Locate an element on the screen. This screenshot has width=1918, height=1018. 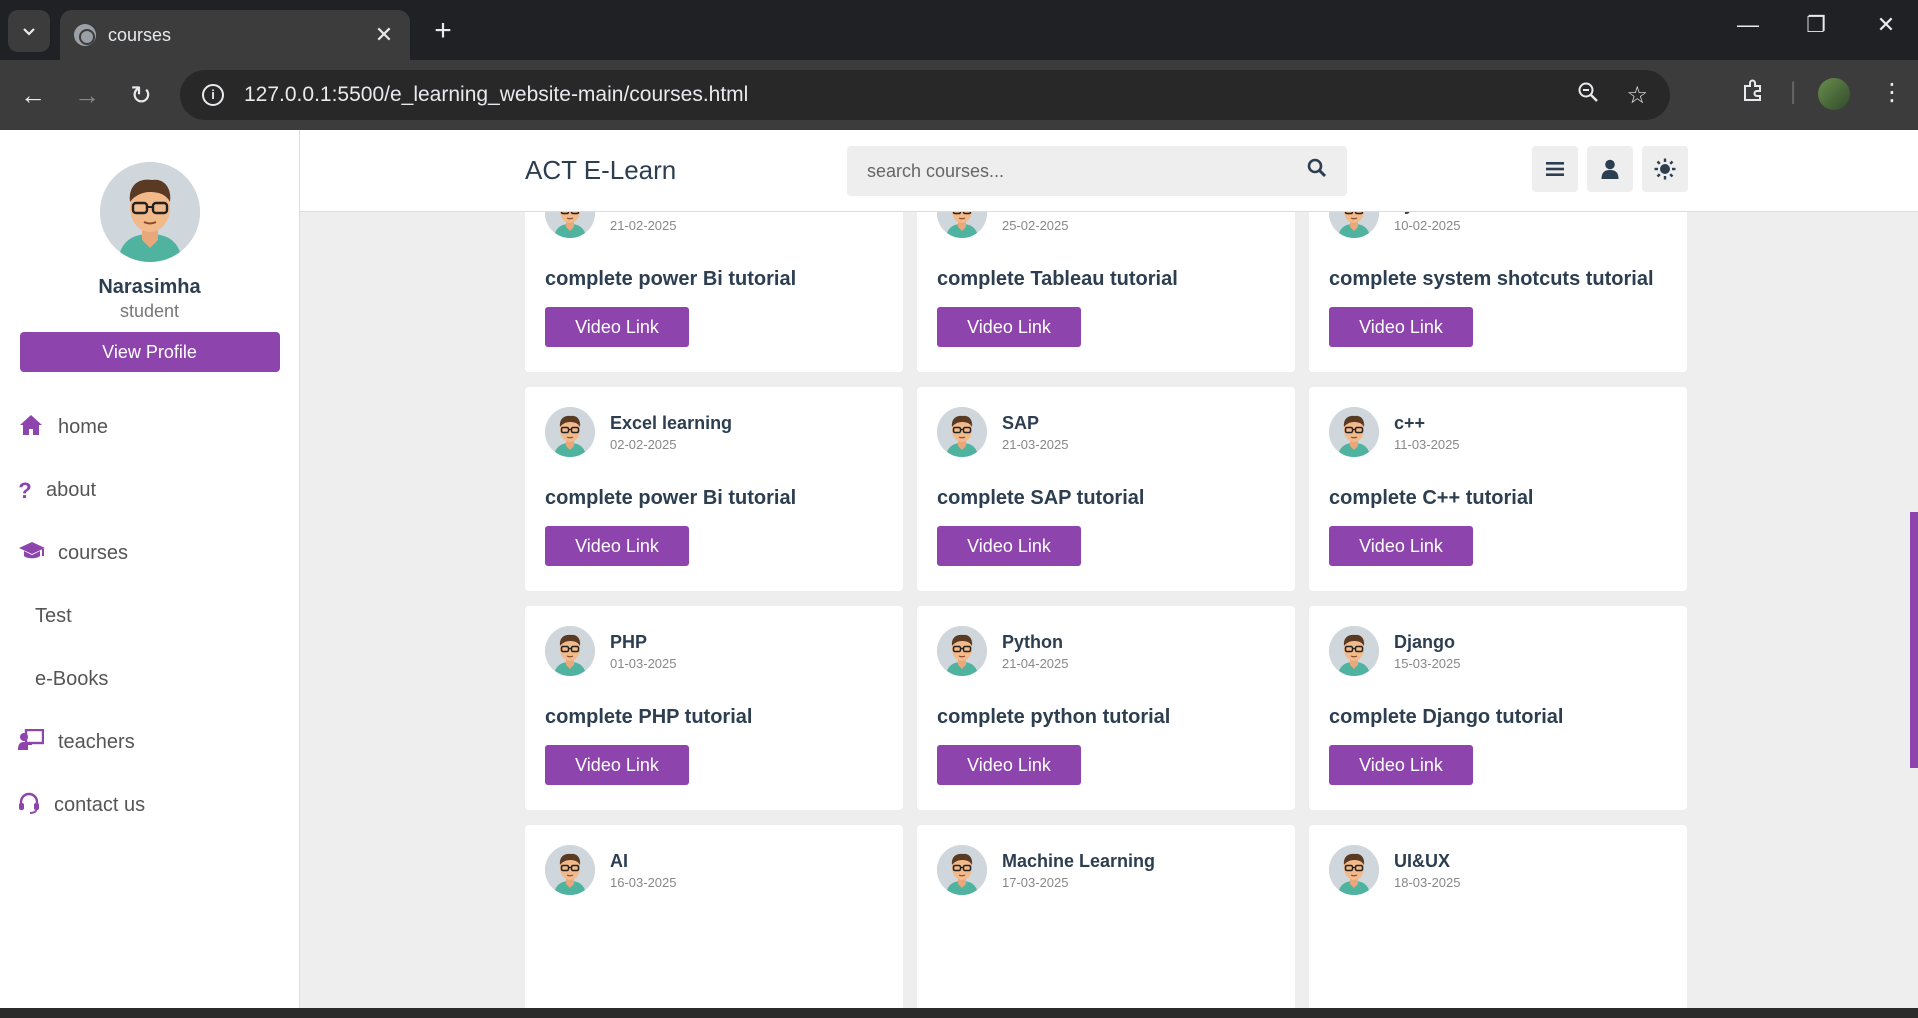
course-card: Machine Learning 17-03-2025 is located at coordinates (1106, 917).